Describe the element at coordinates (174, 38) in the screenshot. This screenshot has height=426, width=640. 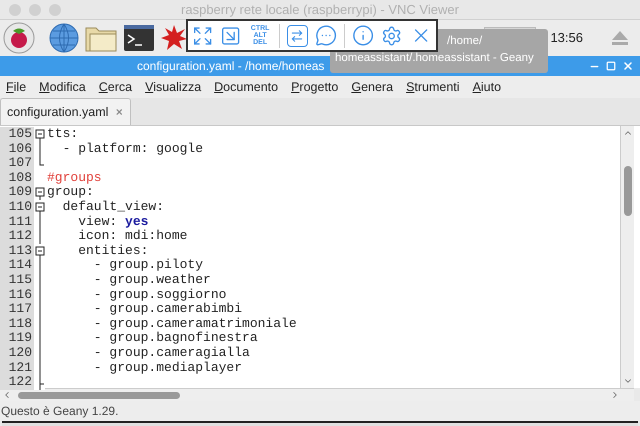
I see `starburst-icon` at that location.